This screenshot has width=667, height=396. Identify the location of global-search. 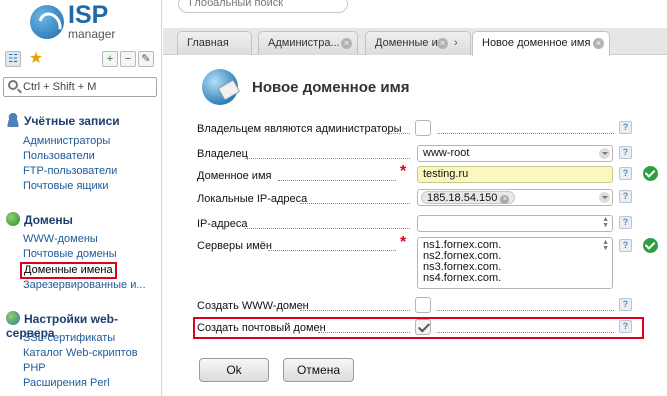
(263, 6).